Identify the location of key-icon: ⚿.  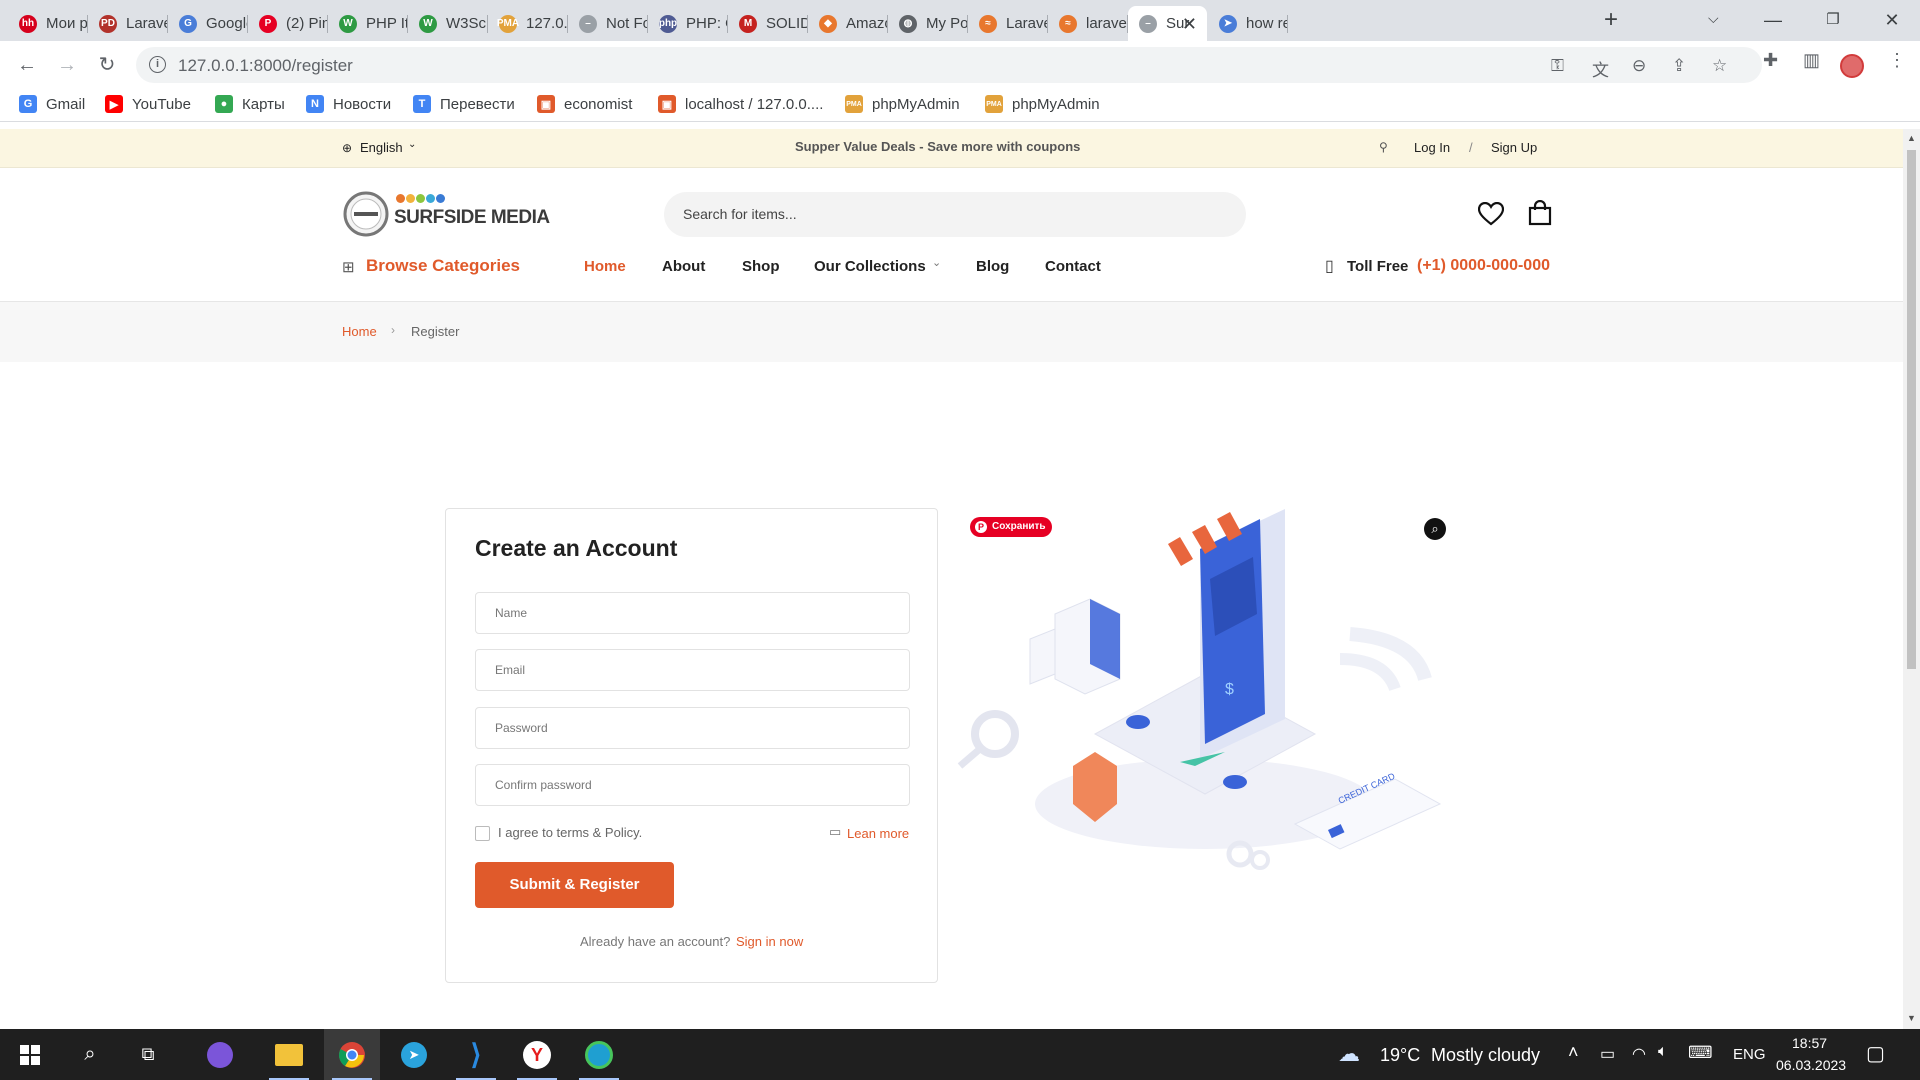
(1557, 66).